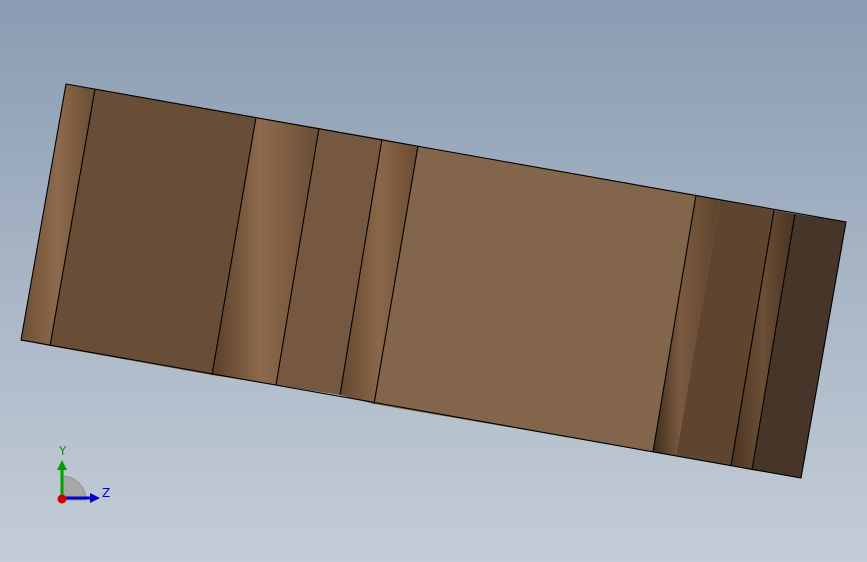  What do you see at coordinates (62, 499) in the screenshot?
I see `x-axis-icon` at bounding box center [62, 499].